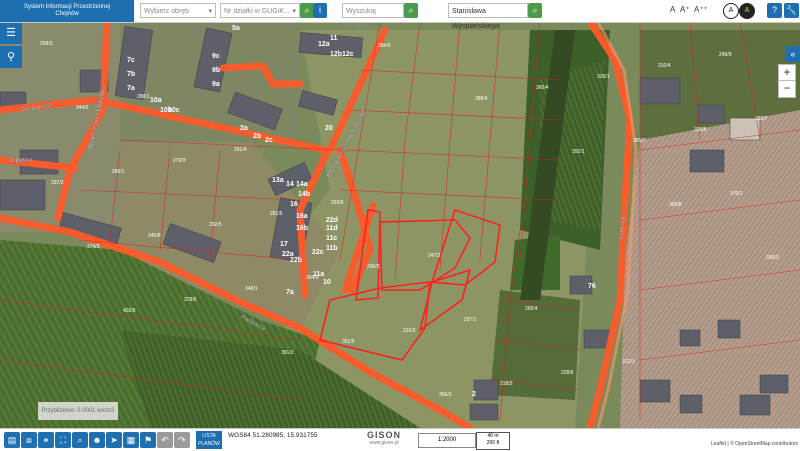  Describe the element at coordinates (156, 100) in the screenshot. I see `building-number: 10a` at that location.